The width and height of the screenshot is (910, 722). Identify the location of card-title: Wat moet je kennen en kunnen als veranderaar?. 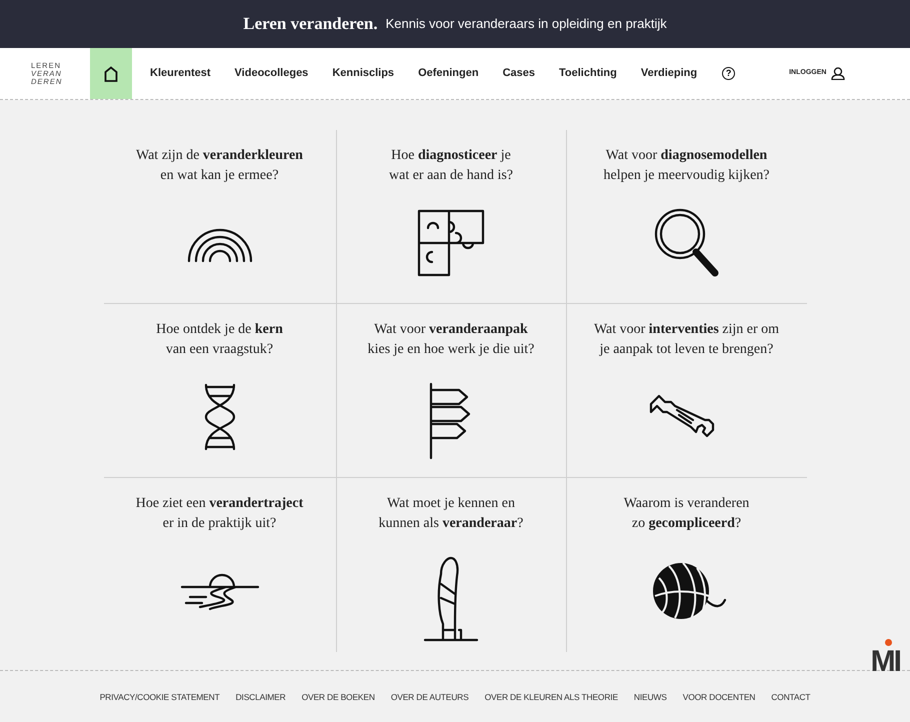
(451, 514).